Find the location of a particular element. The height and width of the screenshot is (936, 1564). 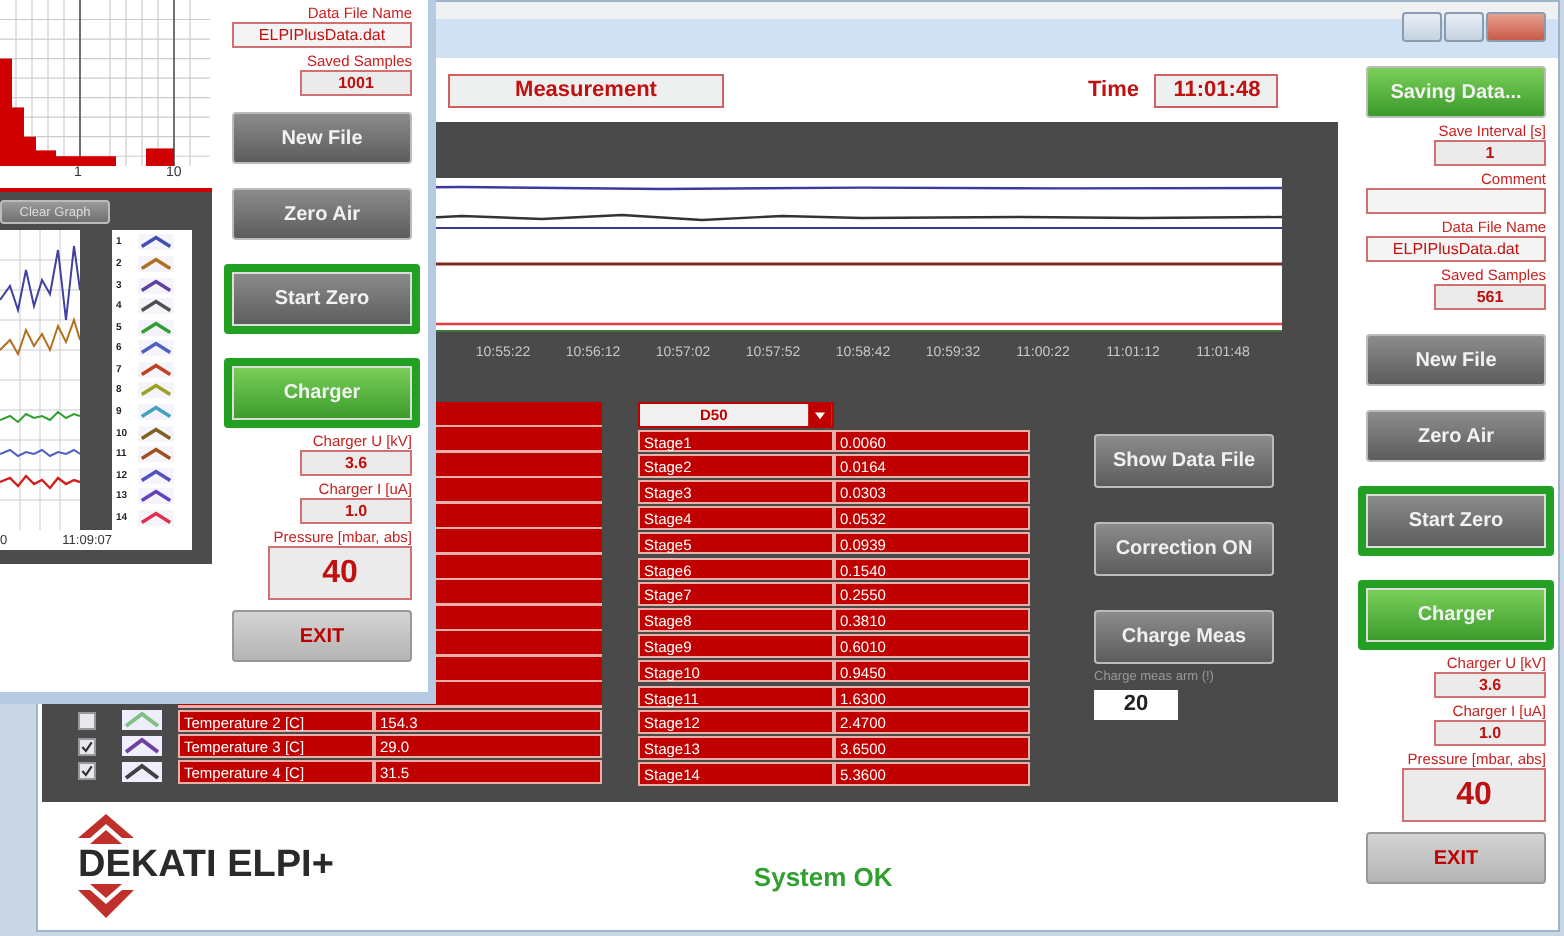

status-text: System OK is located at coordinates (823, 876).